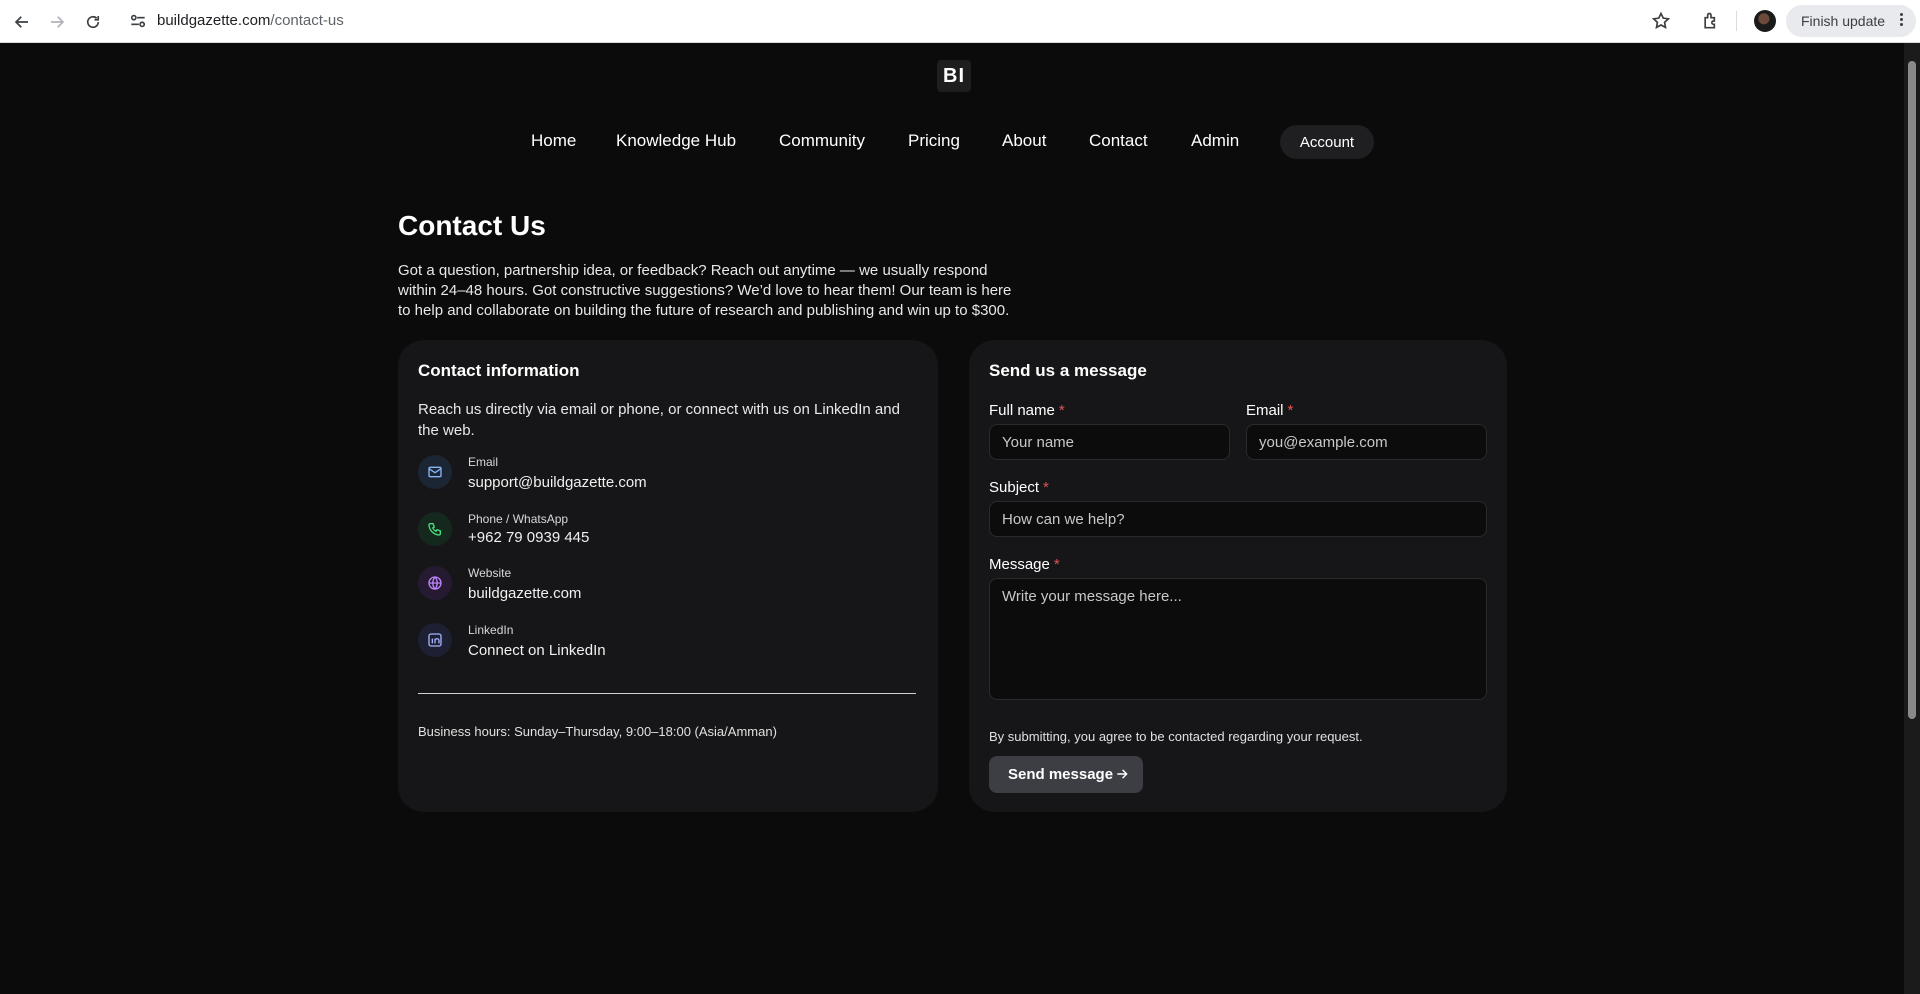 The image size is (1920, 994). What do you see at coordinates (1061, 774) in the screenshot?
I see `send-message-label: Send message` at bounding box center [1061, 774].